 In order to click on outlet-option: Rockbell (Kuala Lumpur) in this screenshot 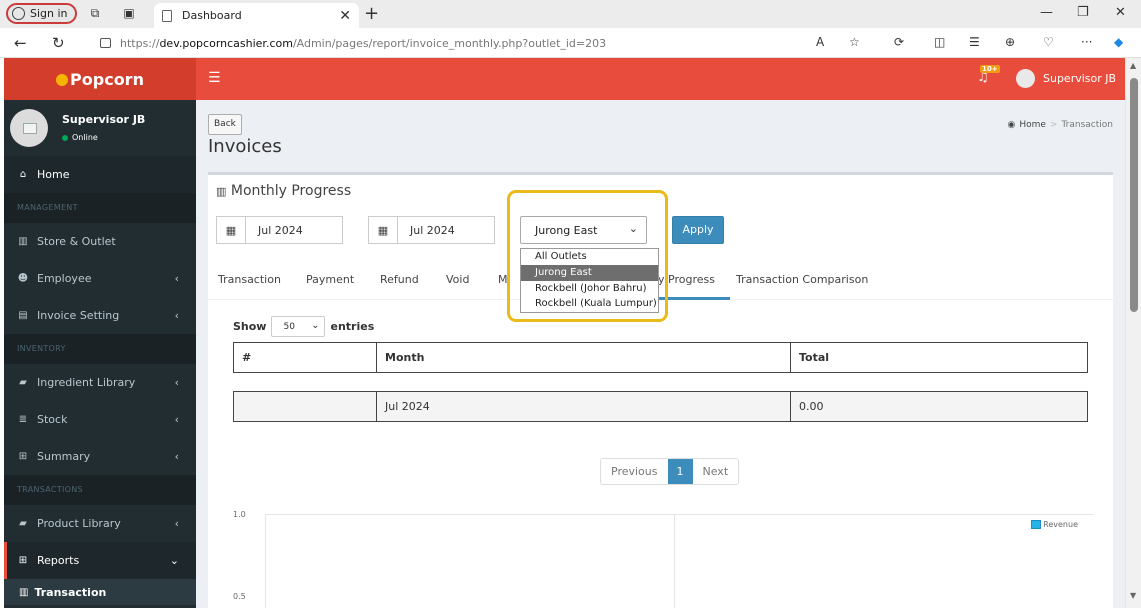, I will do `click(589, 304)`.